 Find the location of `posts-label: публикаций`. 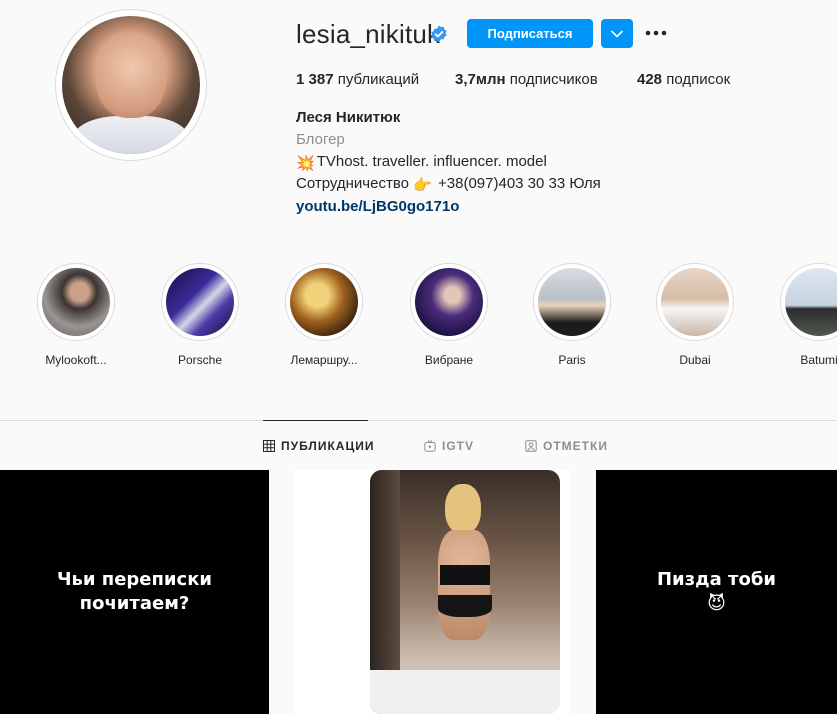

posts-label: публикаций is located at coordinates (378, 79).